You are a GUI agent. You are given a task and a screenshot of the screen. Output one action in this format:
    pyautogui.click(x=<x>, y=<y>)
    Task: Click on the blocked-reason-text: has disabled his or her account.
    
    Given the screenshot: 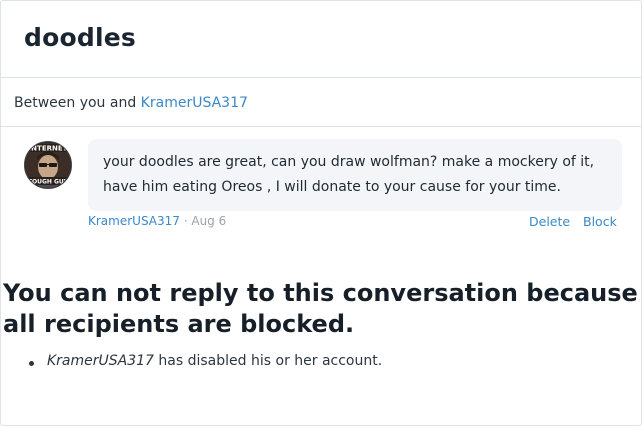 What is the action you would take?
    pyautogui.click(x=268, y=361)
    